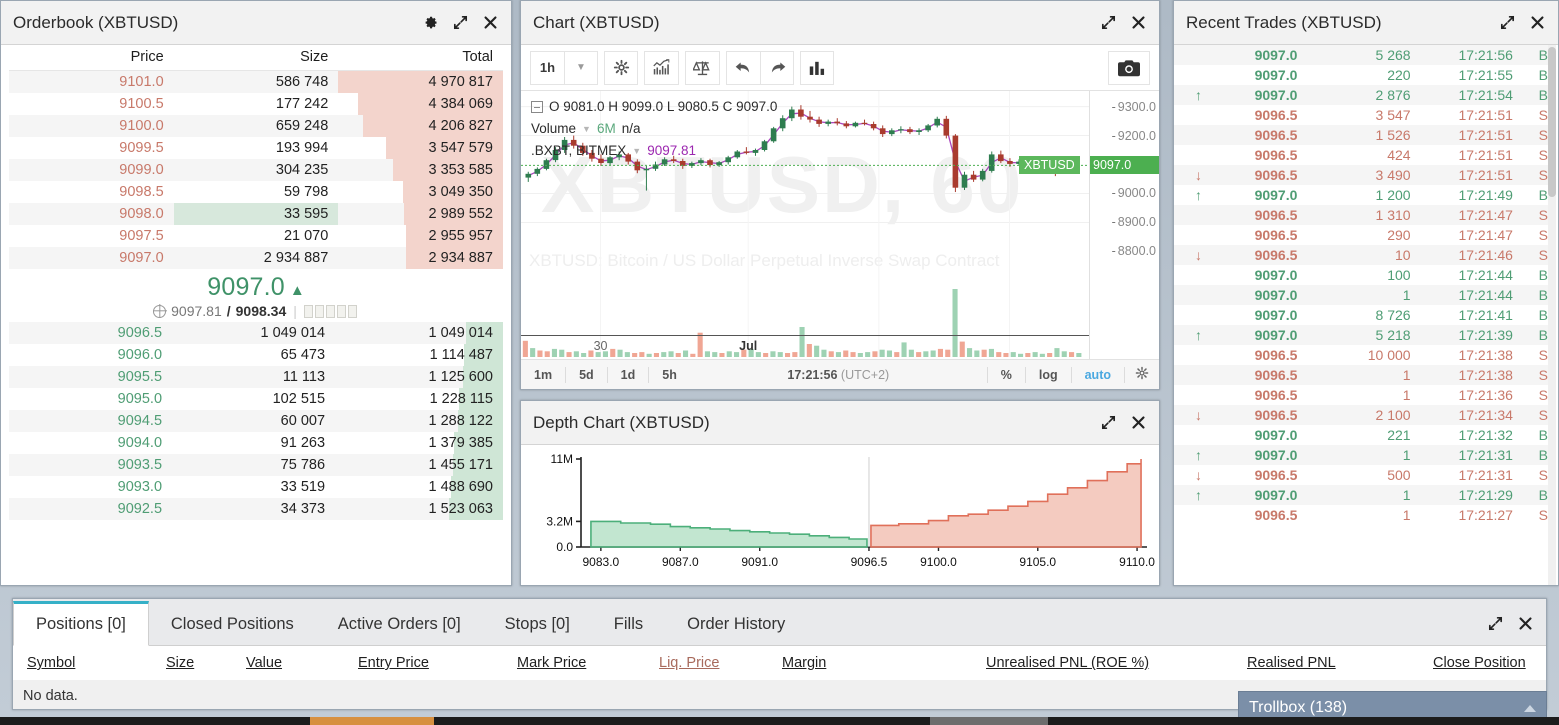  Describe the element at coordinates (256, 509) in the screenshot. I see `orderbook-row: 9092.5 34 373 1 523 063` at that location.